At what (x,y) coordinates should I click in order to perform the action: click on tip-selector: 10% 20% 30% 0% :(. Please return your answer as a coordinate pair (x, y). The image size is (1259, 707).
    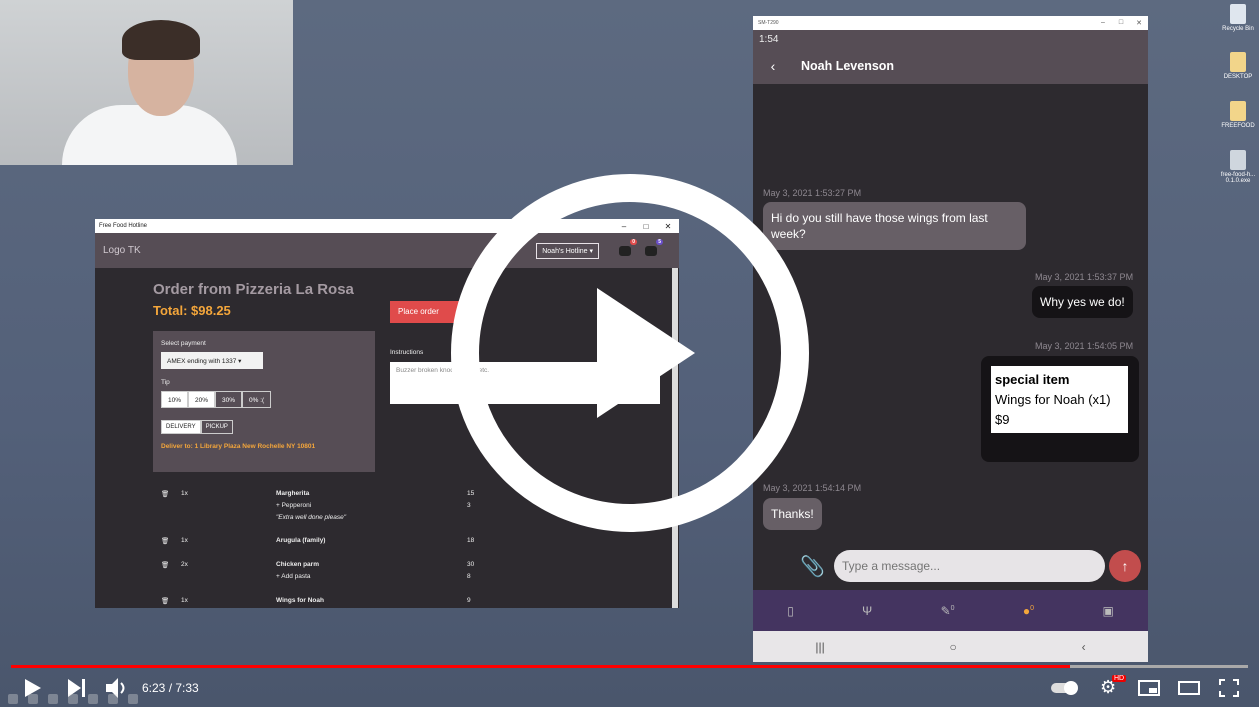
    Looking at the image, I should click on (264, 399).